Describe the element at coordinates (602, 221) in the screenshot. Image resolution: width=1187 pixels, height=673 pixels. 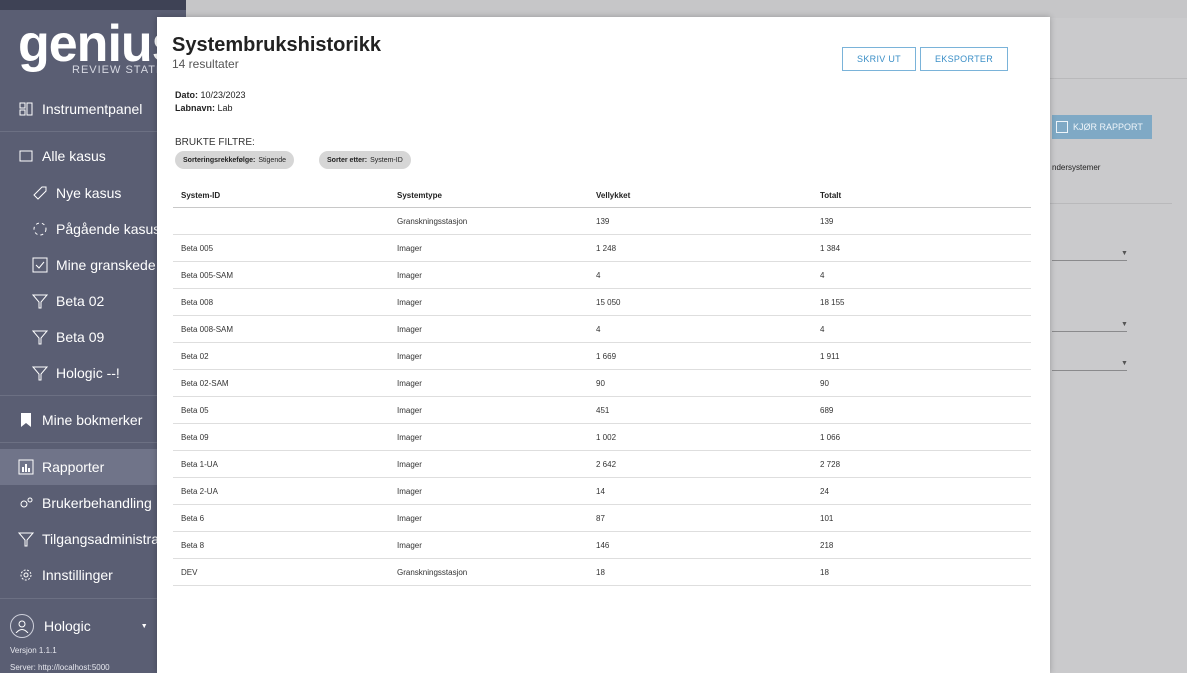
I see `table-row: Granskningsstasjon 139 139` at that location.